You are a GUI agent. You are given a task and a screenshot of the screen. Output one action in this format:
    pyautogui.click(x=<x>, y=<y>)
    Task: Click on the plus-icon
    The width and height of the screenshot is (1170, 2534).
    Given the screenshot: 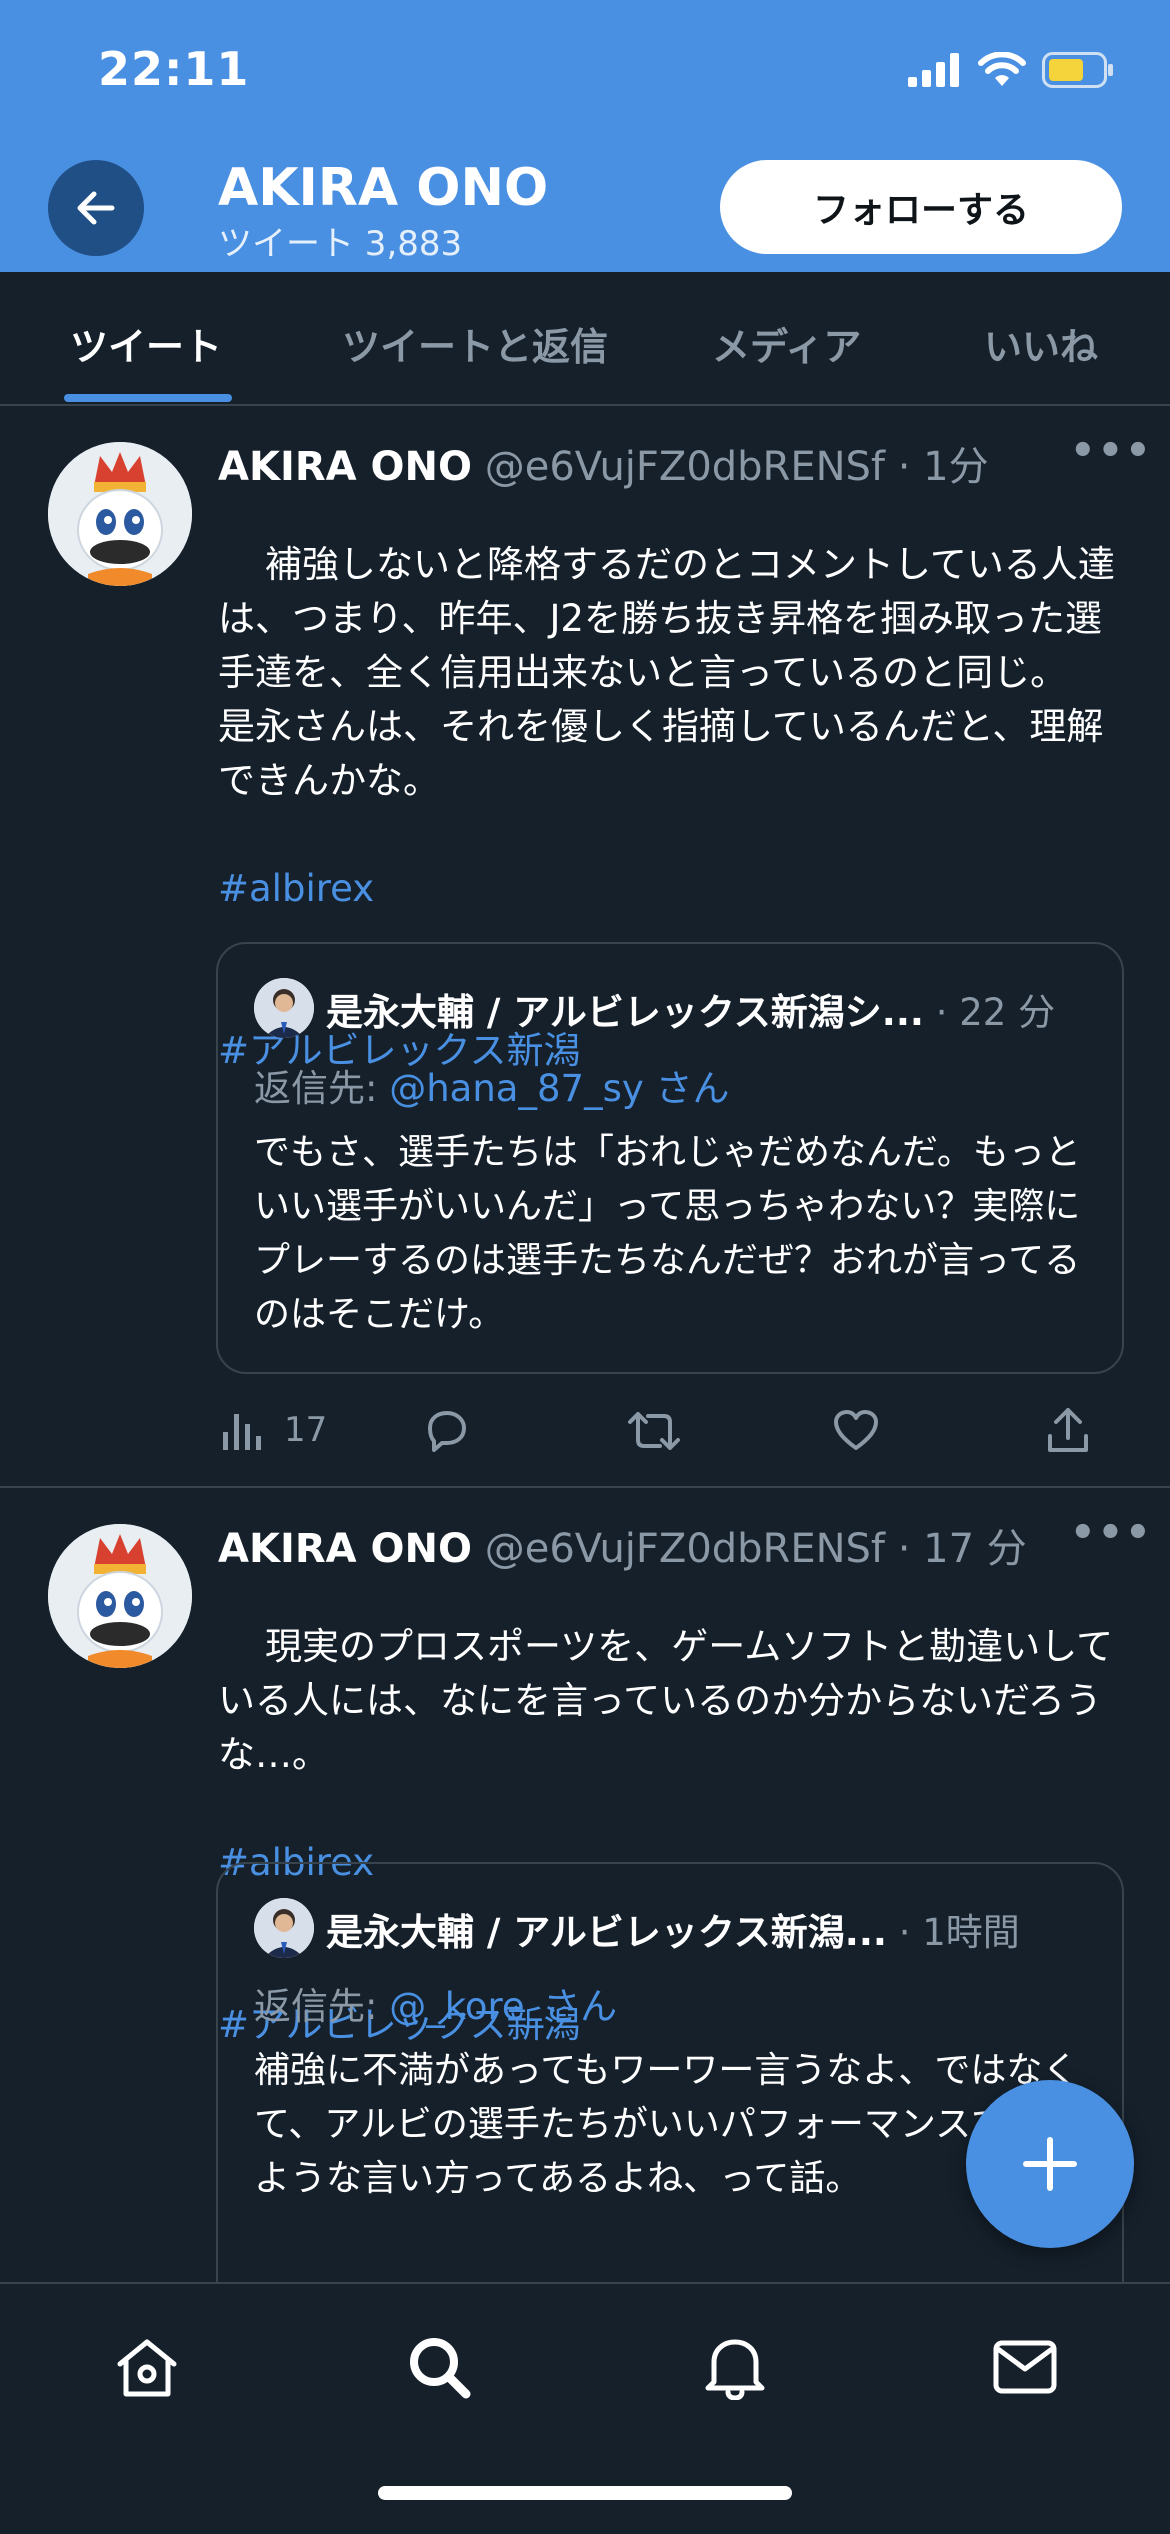 What is the action you would take?
    pyautogui.click(x=1050, y=2164)
    